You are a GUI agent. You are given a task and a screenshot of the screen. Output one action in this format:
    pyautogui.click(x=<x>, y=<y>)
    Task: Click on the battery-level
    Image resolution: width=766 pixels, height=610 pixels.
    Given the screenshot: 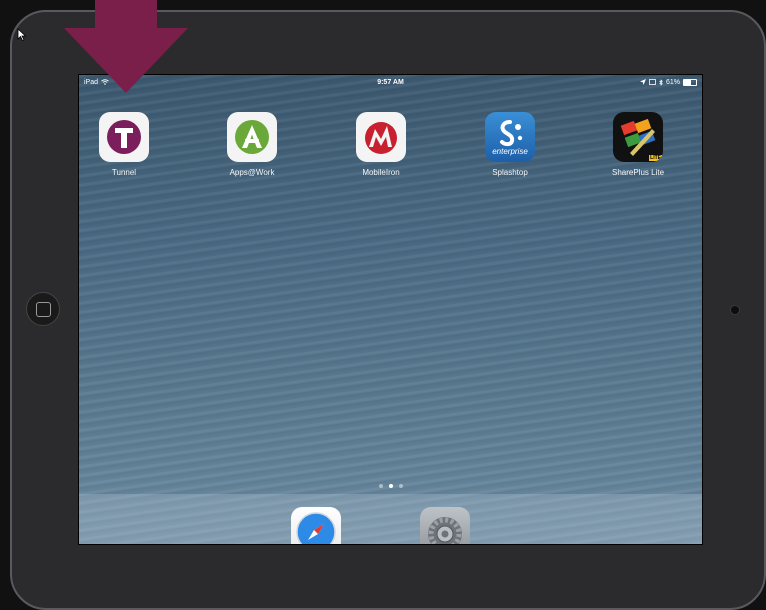 What is the action you would take?
    pyautogui.click(x=688, y=82)
    